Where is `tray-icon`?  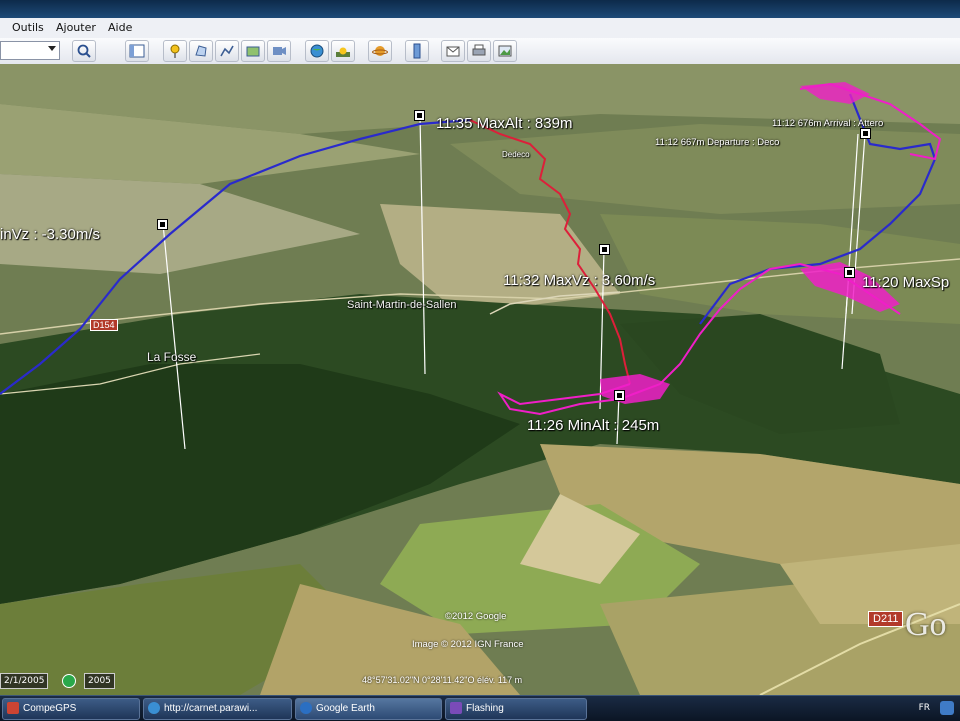 tray-icon is located at coordinates (947, 708).